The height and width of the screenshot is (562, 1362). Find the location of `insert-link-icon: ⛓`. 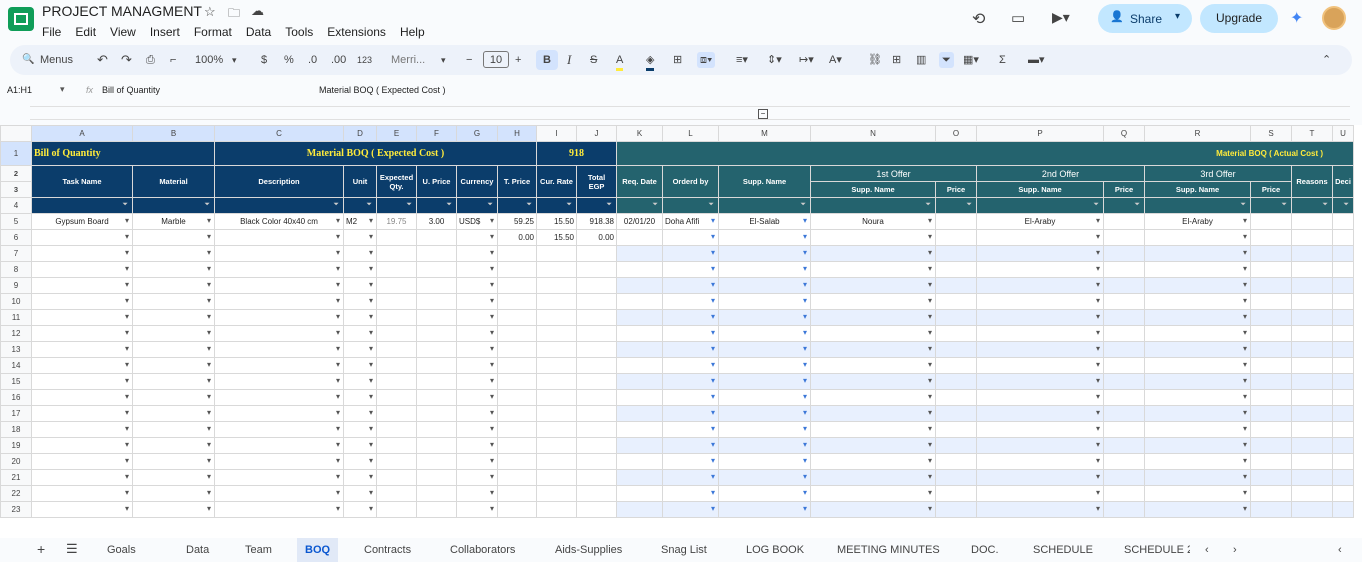

insert-link-icon: ⛓ is located at coordinates (875, 60).